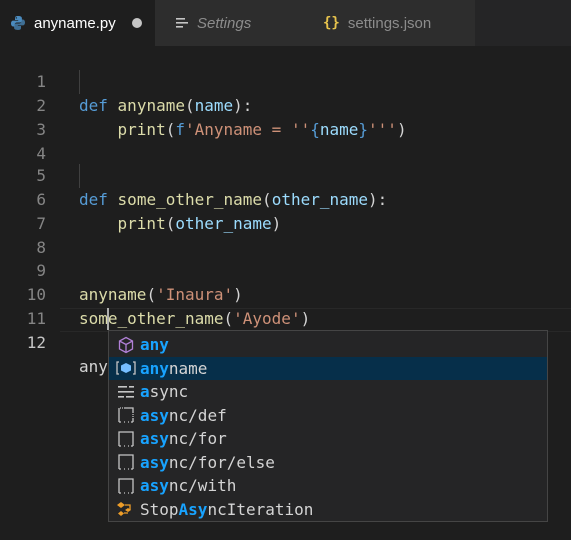 The image size is (571, 540). Describe the element at coordinates (18, 23) in the screenshot. I see `python-icon` at that location.